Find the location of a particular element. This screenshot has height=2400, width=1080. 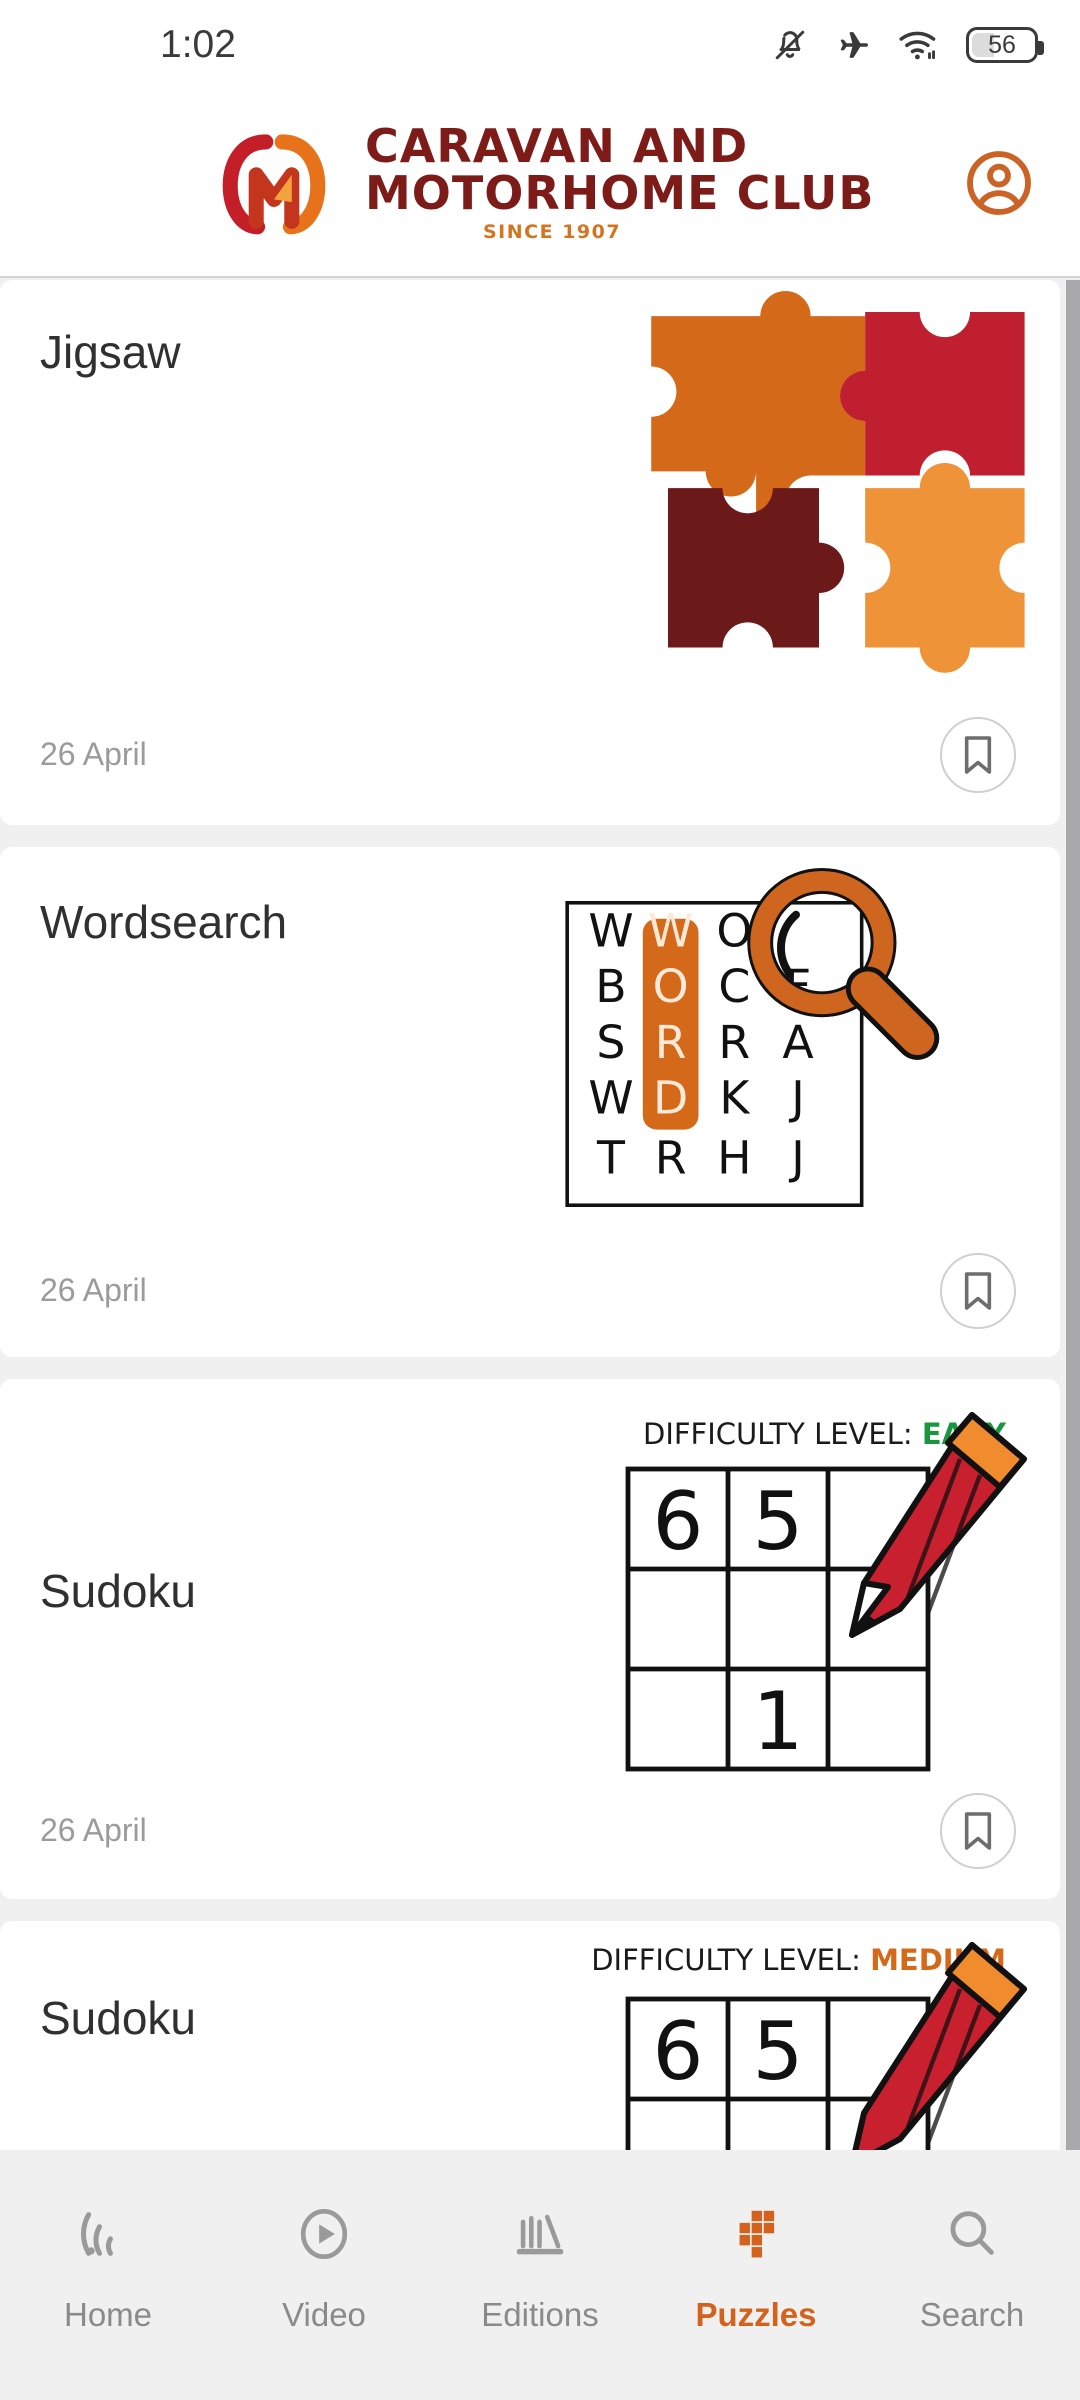

status-bar-clock: 1:02 is located at coordinates (198, 44).